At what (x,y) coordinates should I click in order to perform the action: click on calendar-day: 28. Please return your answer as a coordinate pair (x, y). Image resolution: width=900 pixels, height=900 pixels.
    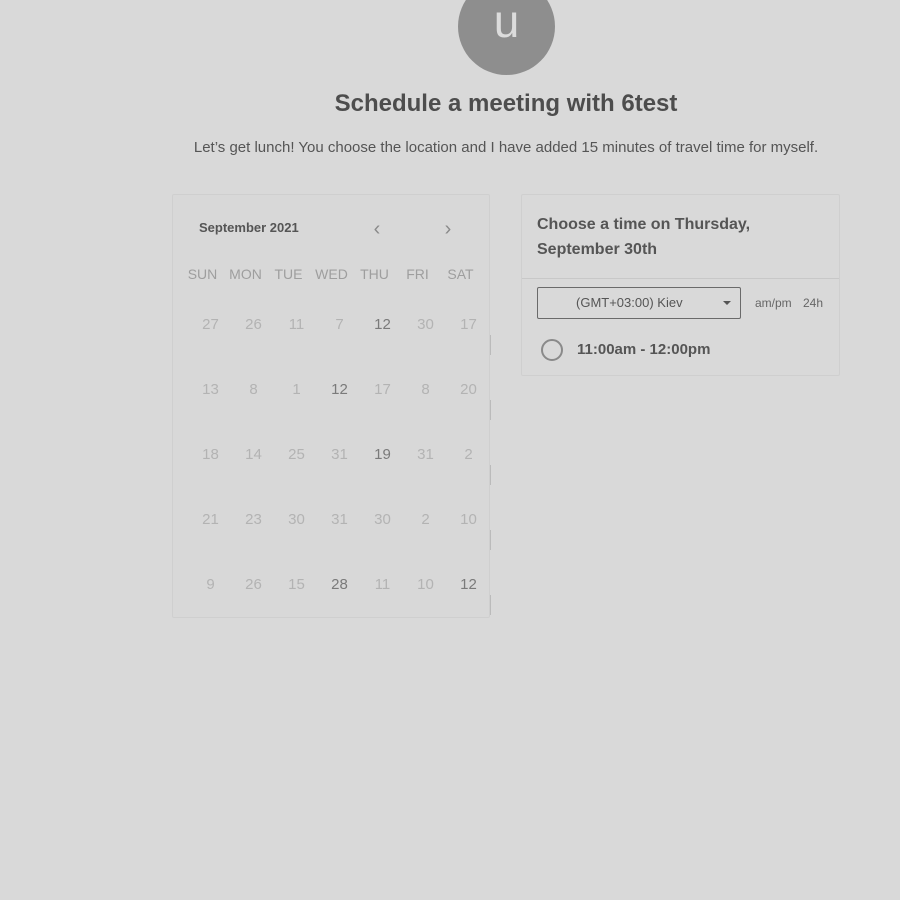
    Looking at the image, I should click on (339, 598).